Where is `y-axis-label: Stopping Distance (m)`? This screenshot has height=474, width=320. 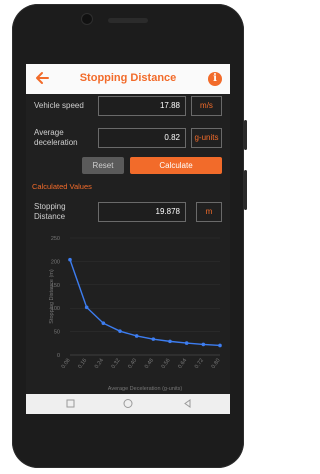 y-axis-label: Stopping Distance (m) is located at coordinates (52, 296).